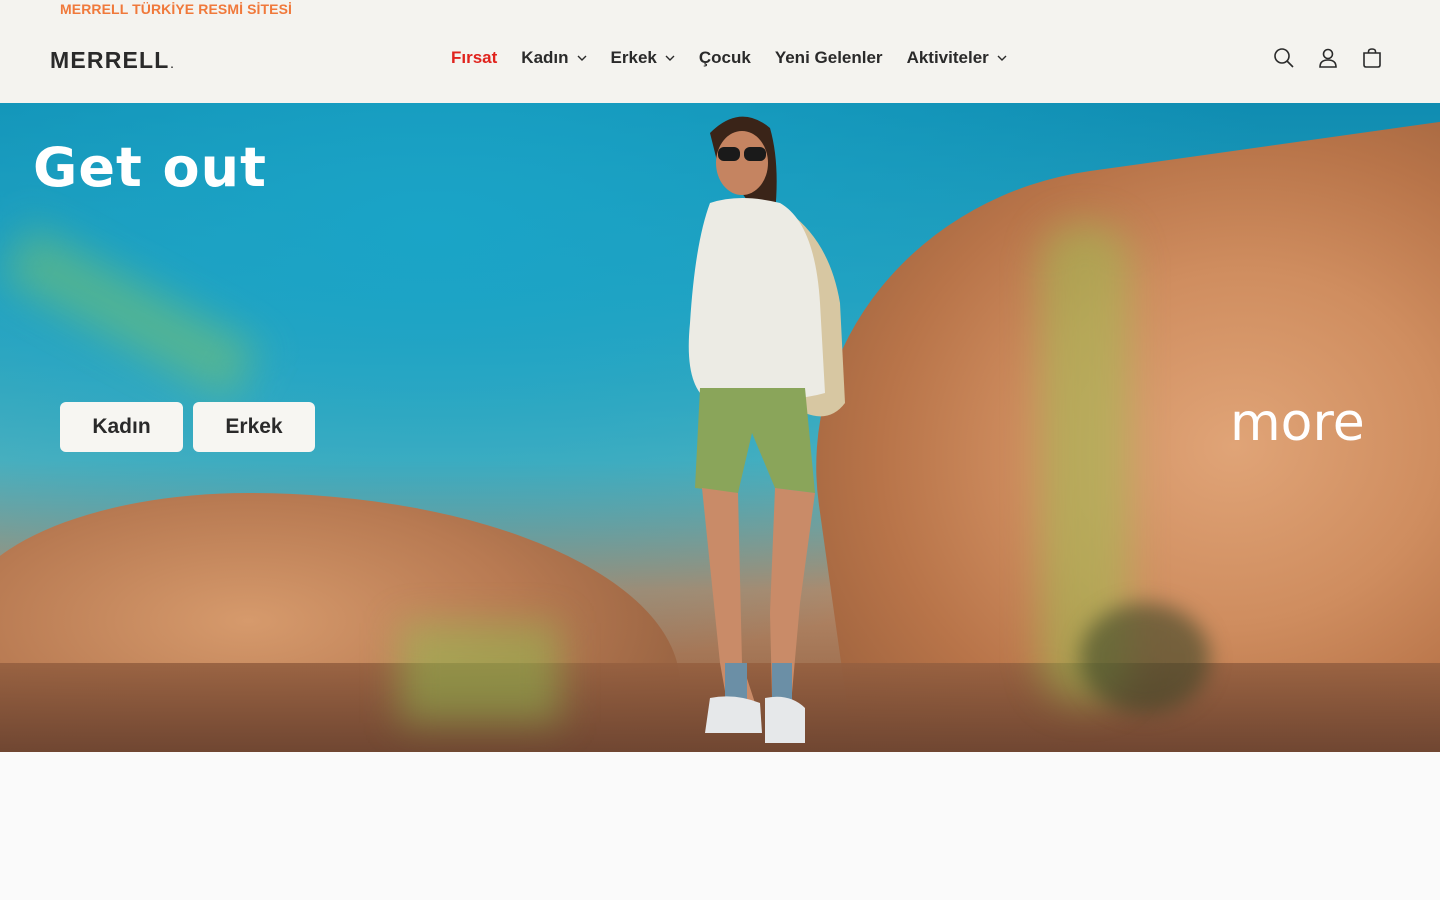 The image size is (1440, 900). I want to click on nav-label-yeni-gelenler: Yeni Gelenler, so click(828, 57).